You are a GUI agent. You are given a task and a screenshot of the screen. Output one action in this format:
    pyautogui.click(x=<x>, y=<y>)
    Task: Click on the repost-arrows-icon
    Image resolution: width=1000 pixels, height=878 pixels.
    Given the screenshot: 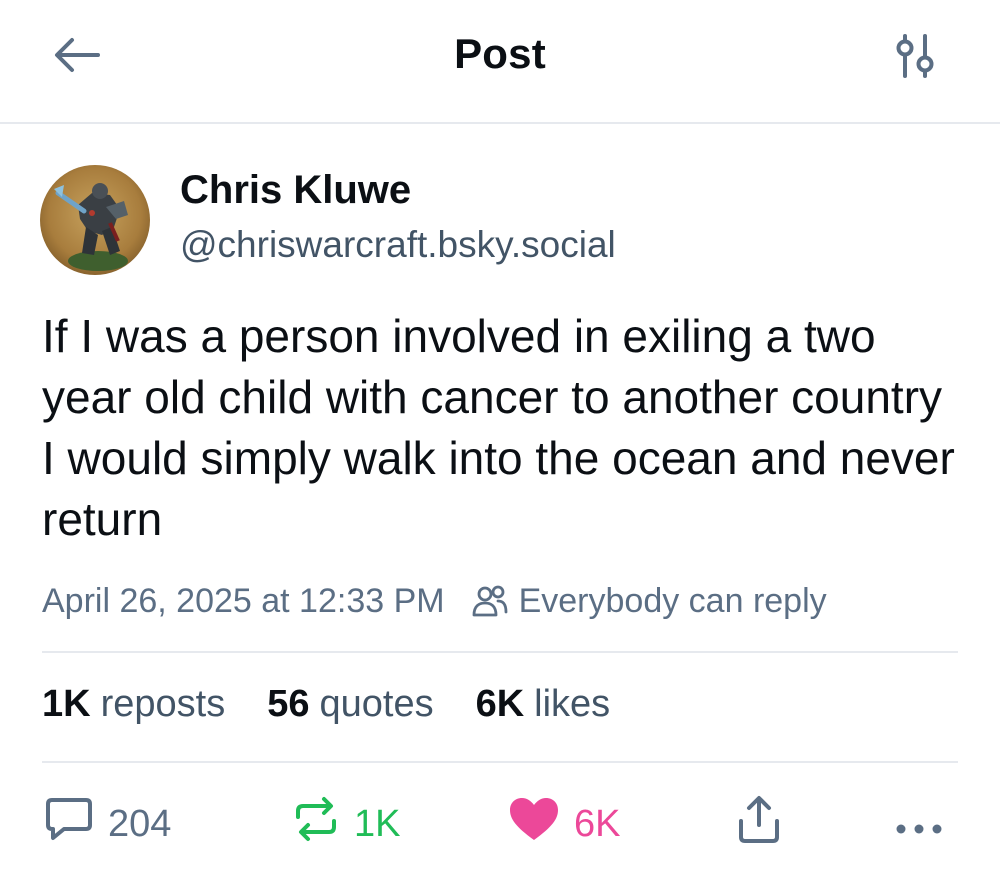 What is the action you would take?
    pyautogui.click(x=316, y=824)
    